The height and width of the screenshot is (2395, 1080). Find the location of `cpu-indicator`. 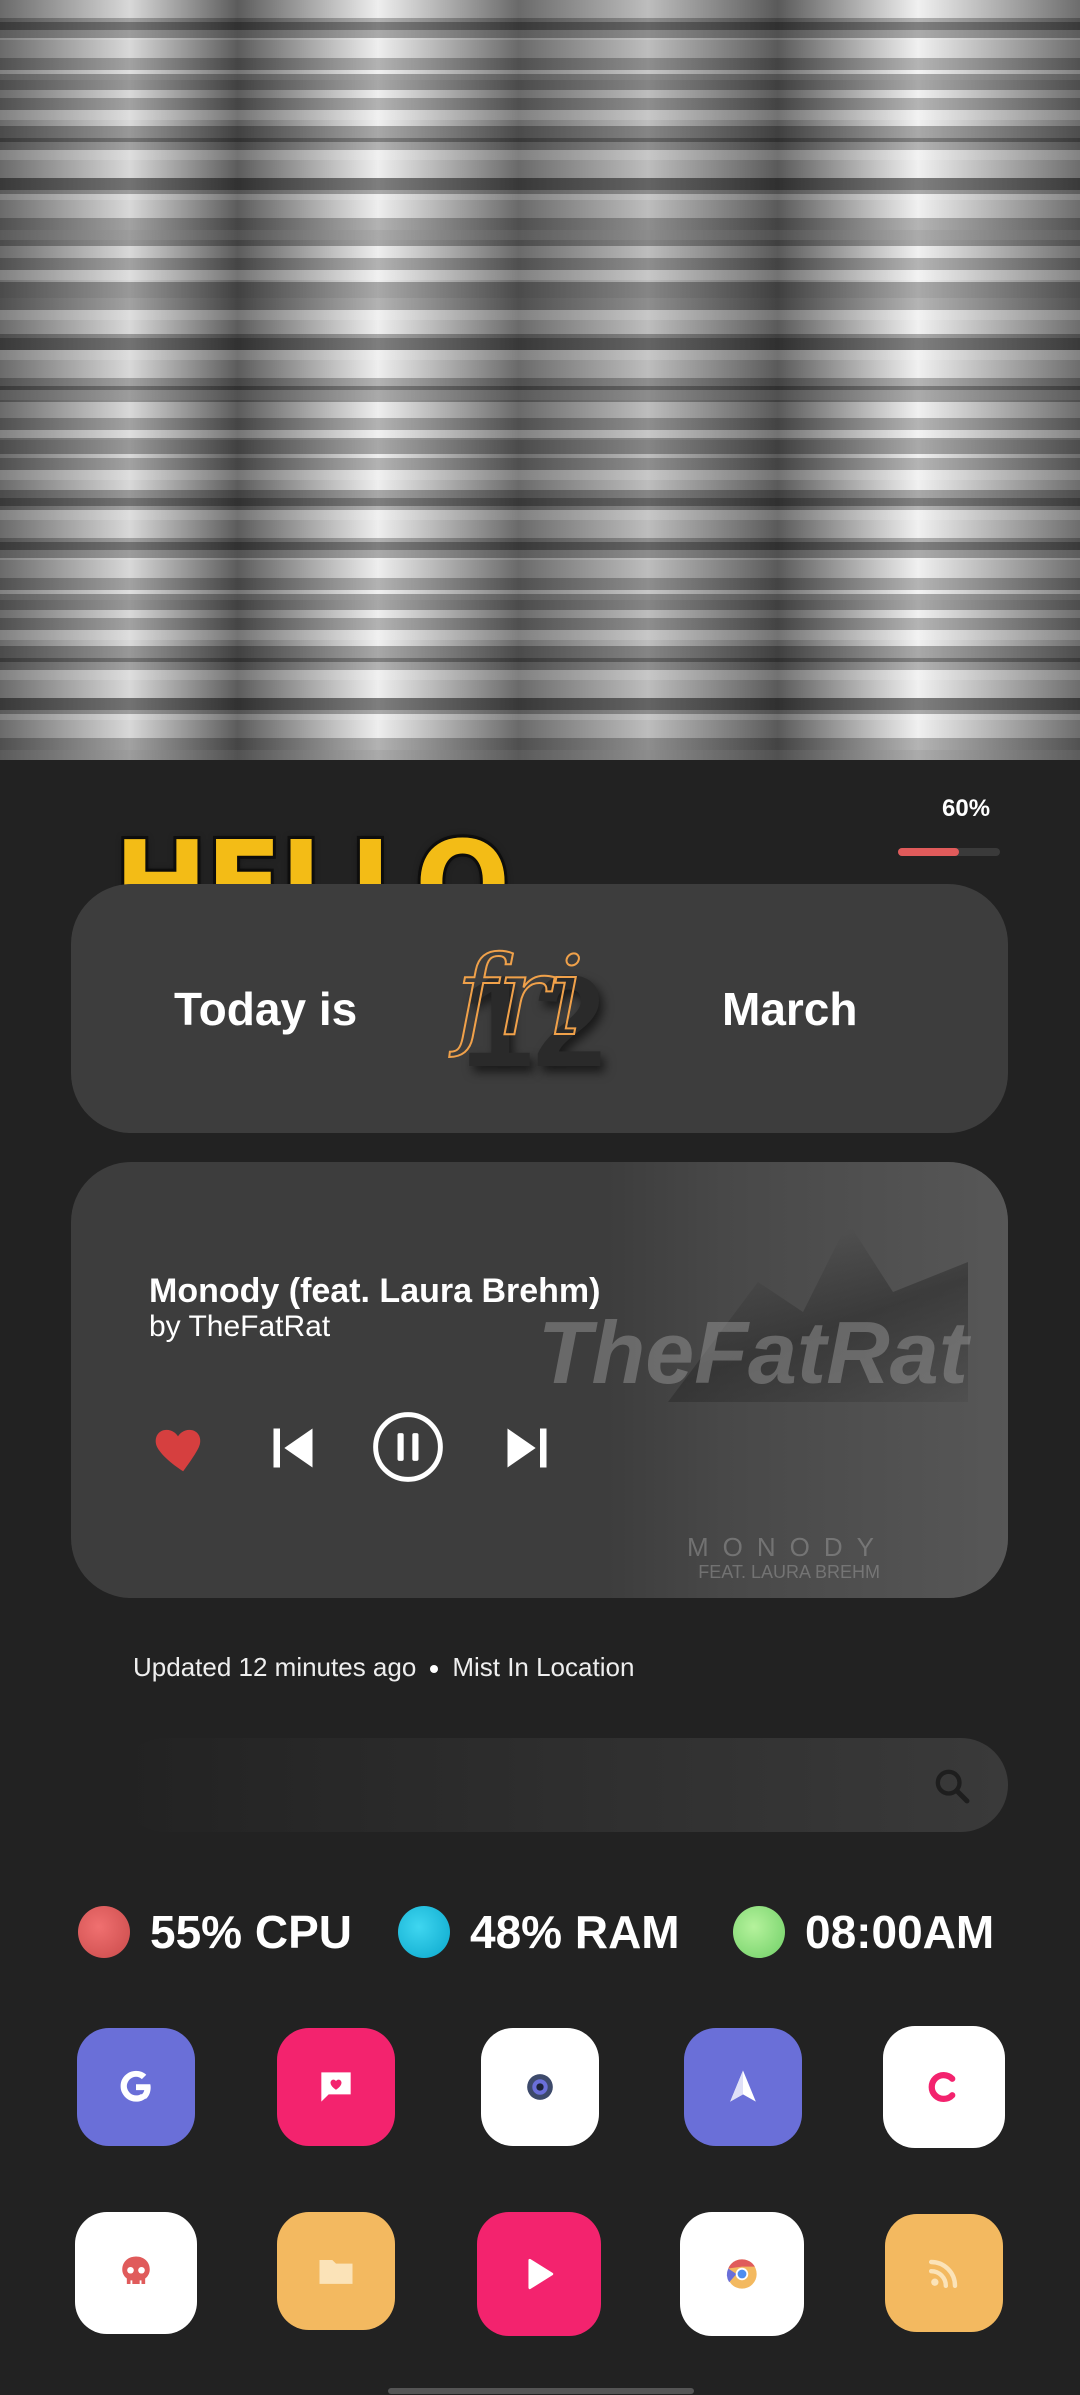

cpu-indicator is located at coordinates (104, 1932).